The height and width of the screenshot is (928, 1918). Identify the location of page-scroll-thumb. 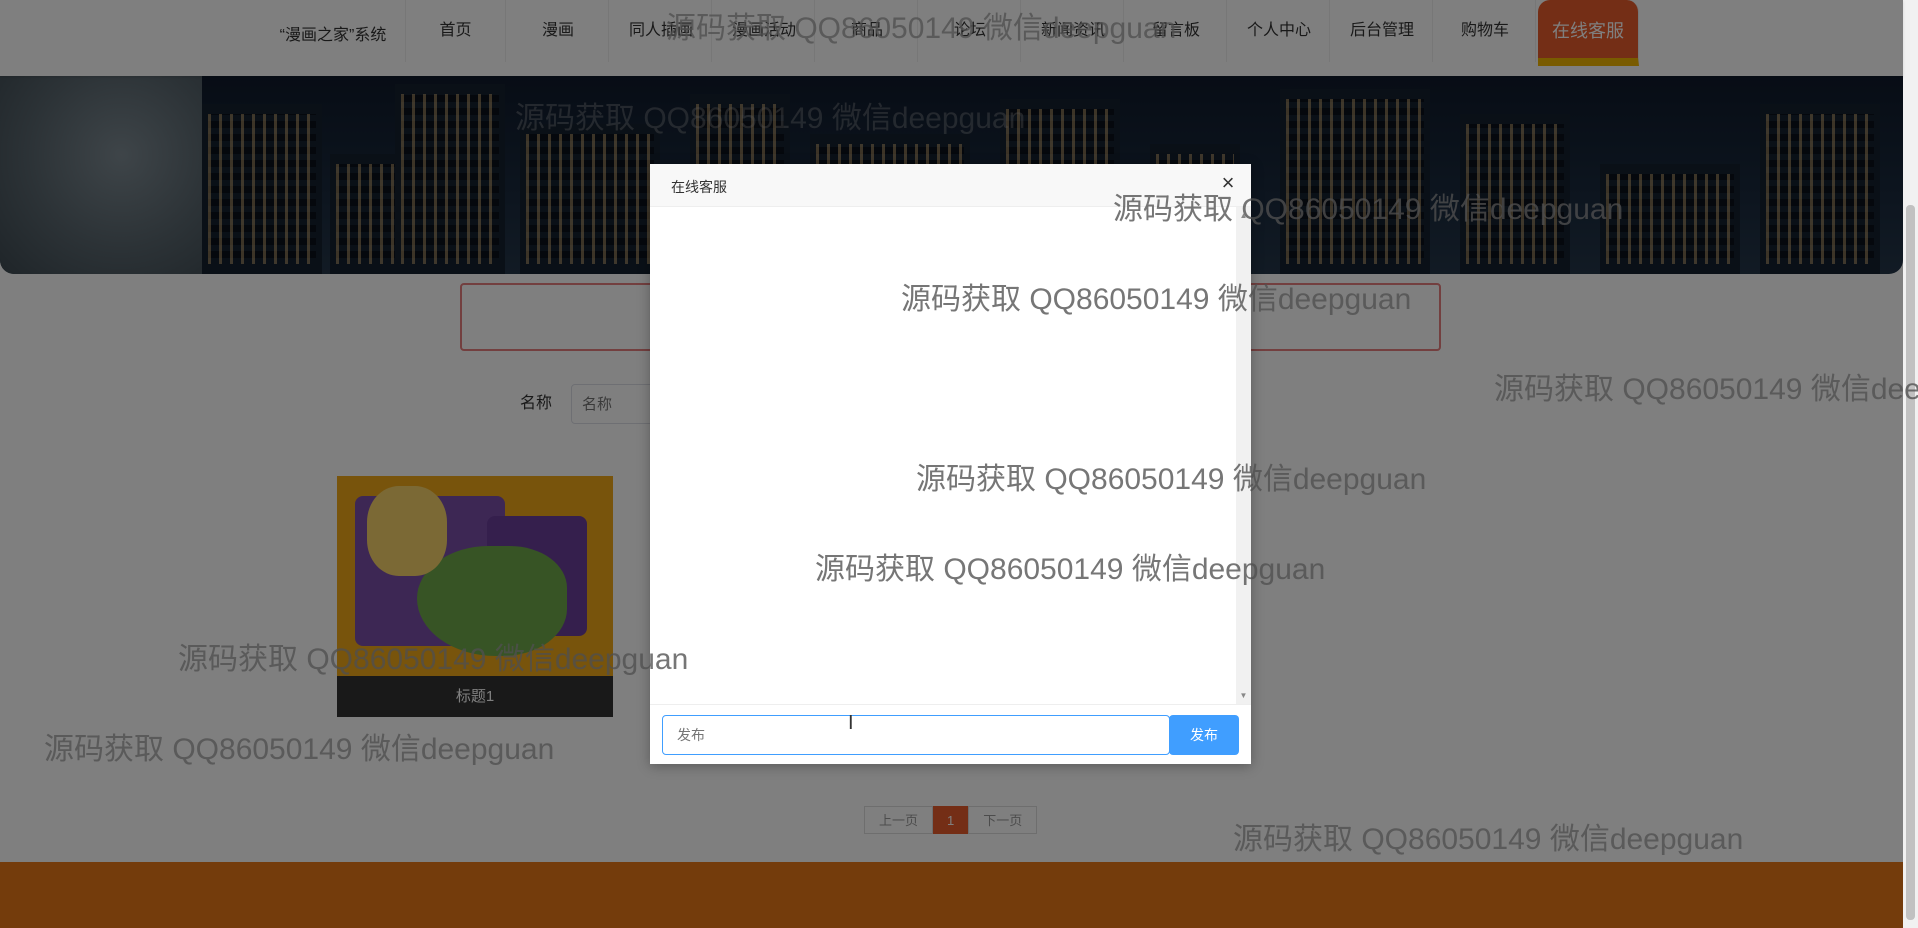
(1910, 562).